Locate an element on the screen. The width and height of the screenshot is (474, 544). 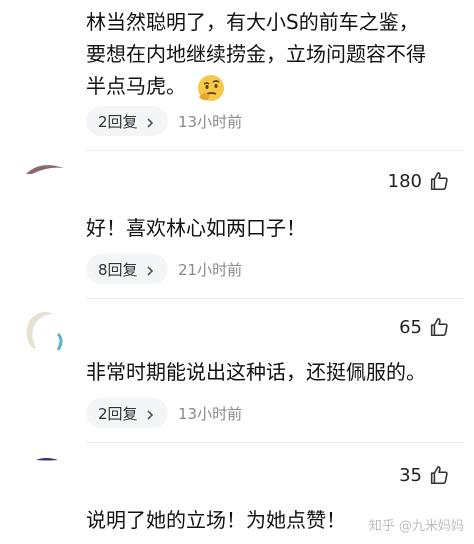
reply-count: 8回复 is located at coordinates (118, 269).